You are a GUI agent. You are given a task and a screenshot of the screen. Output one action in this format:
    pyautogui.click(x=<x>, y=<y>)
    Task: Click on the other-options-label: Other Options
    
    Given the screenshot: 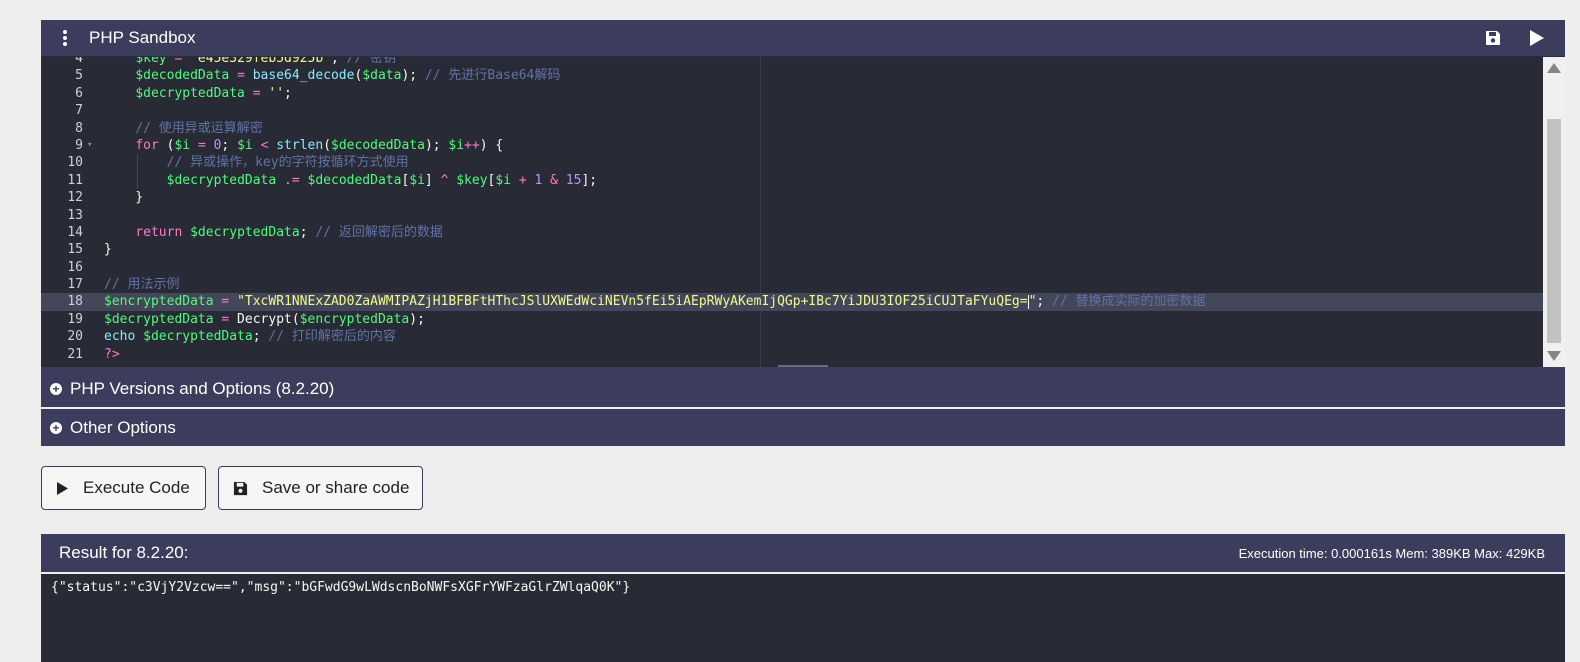 What is the action you would take?
    pyautogui.click(x=123, y=427)
    